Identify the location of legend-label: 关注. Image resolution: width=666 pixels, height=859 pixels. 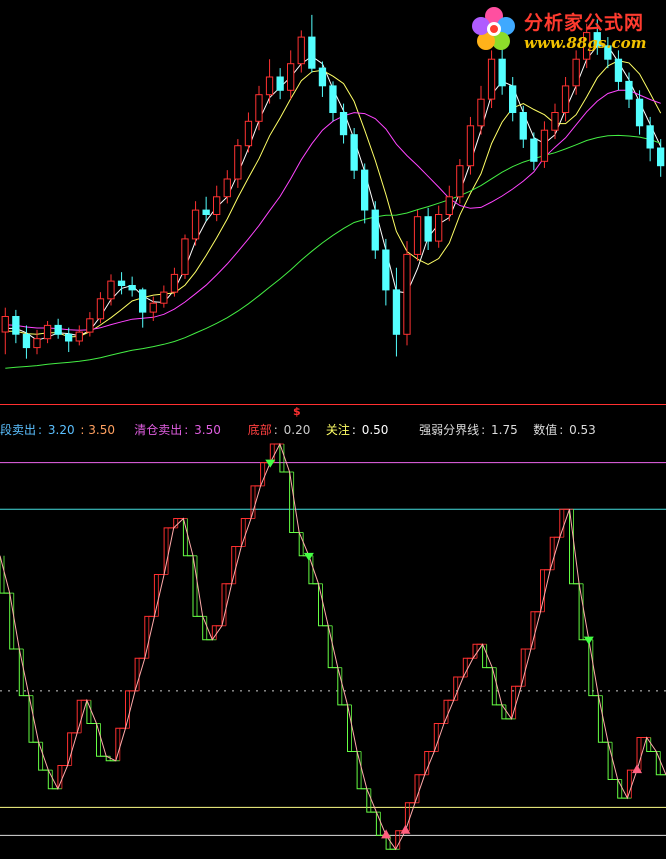
(337, 430).